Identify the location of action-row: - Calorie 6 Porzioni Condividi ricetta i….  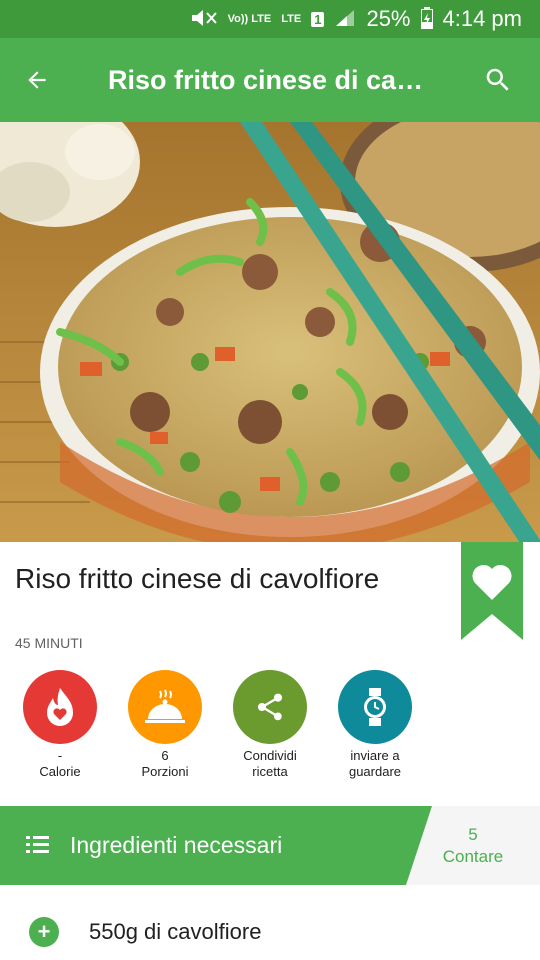
(270, 730).